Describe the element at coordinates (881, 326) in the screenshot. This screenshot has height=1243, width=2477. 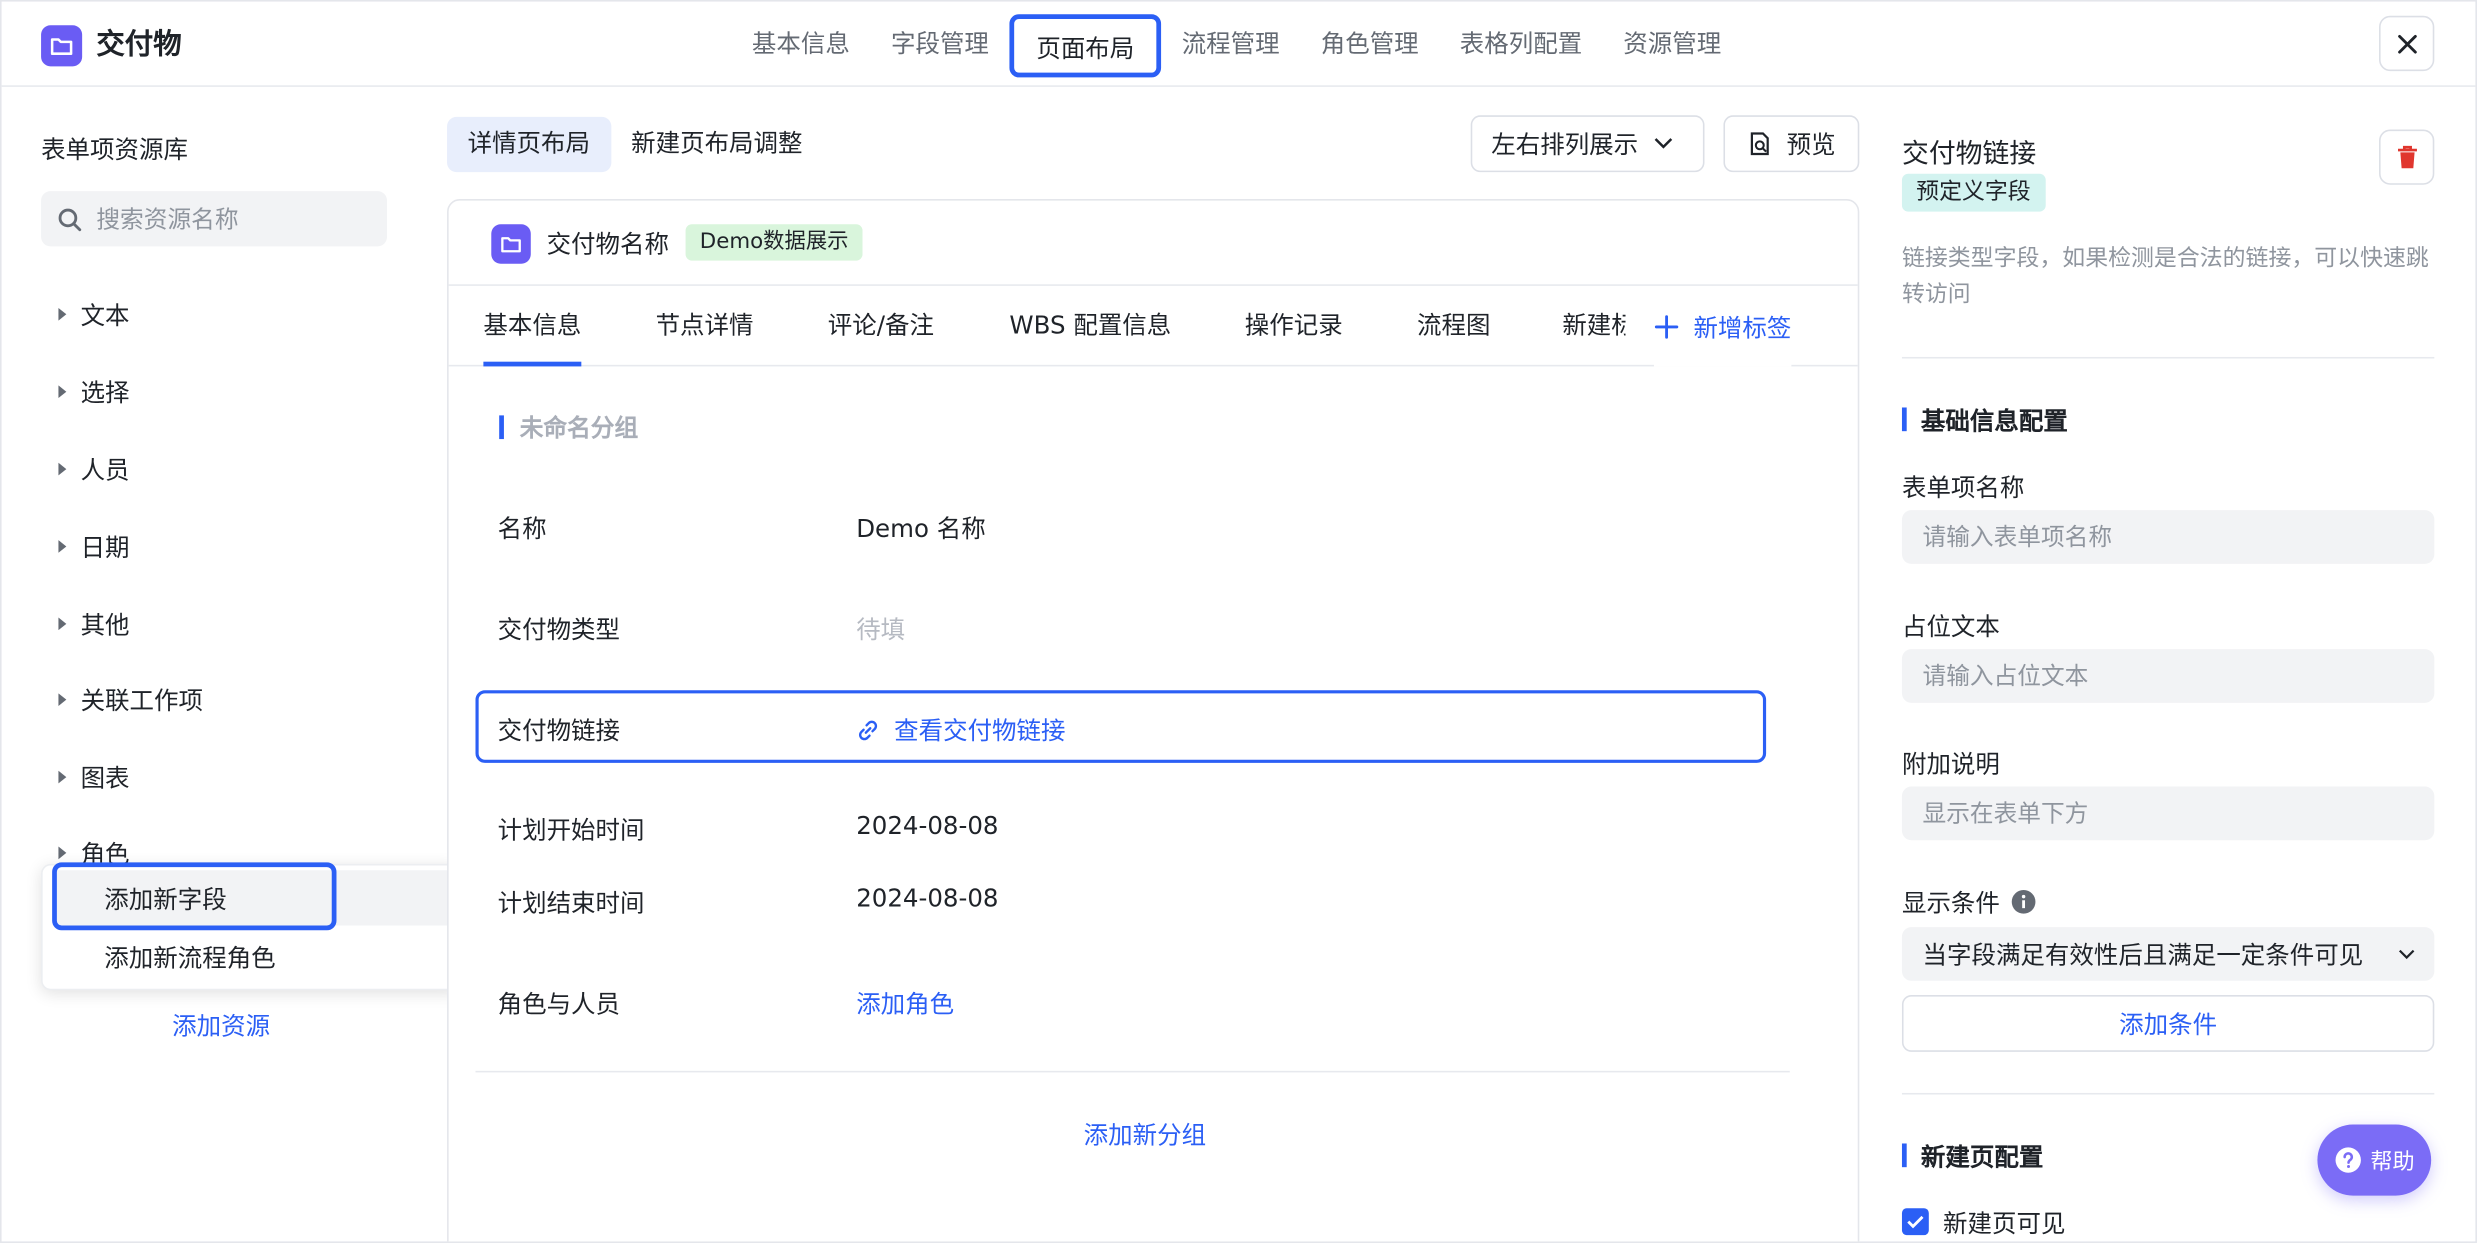
I see `detail-tab-comments: 评论/备注` at that location.